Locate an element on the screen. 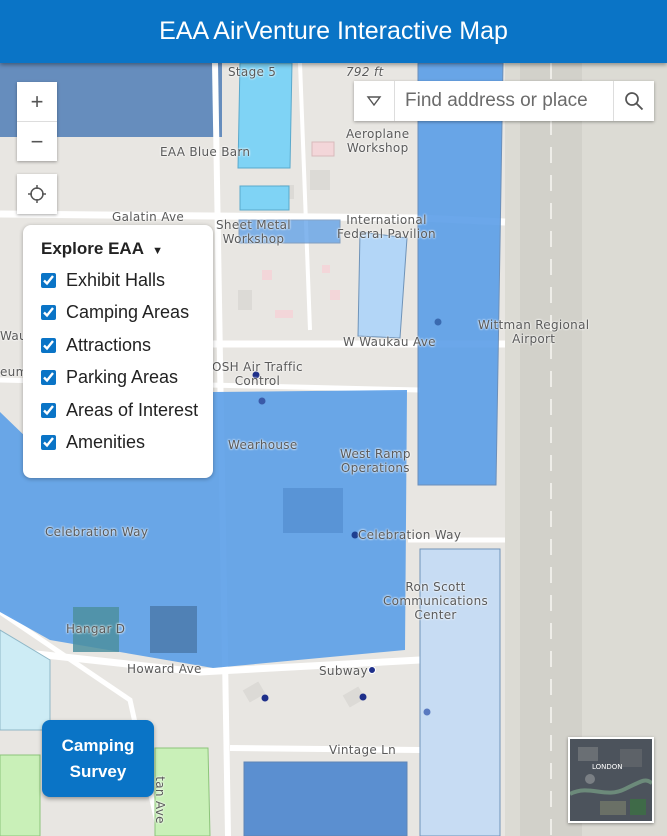  layer-checkbox-amenities is located at coordinates (48, 443).